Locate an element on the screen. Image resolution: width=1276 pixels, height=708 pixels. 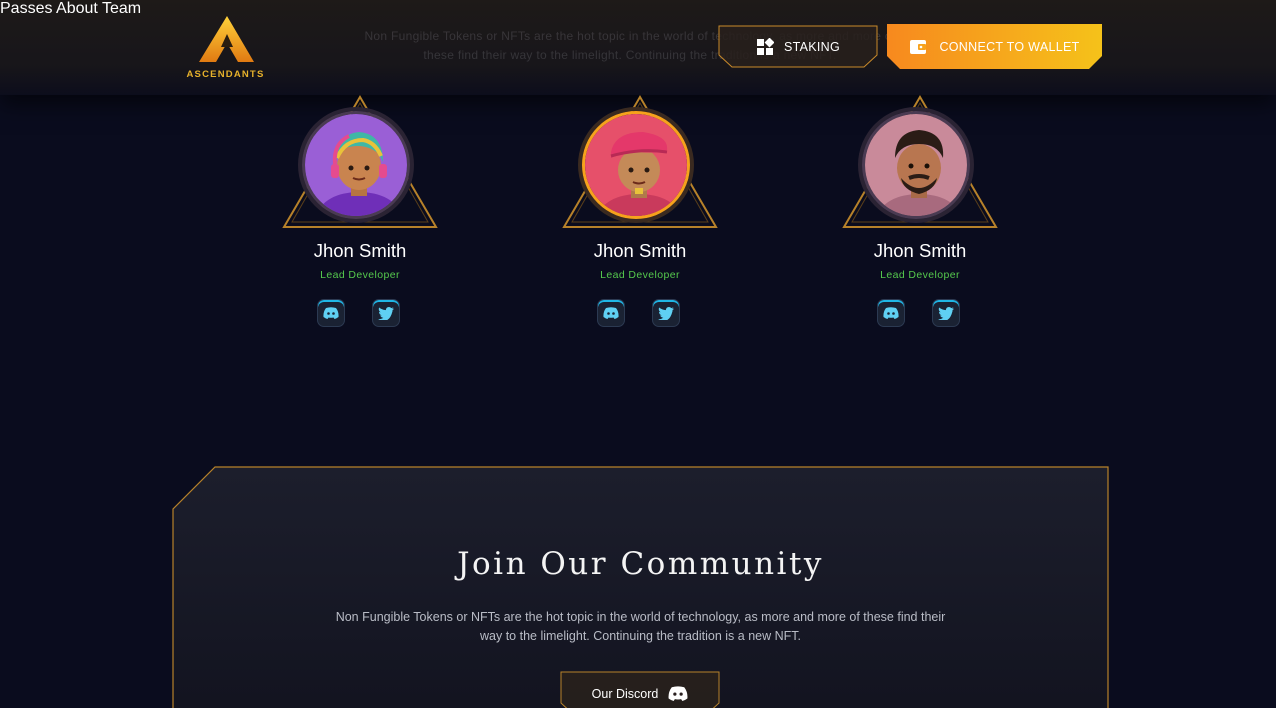
wallet-icon is located at coordinates (918, 46).